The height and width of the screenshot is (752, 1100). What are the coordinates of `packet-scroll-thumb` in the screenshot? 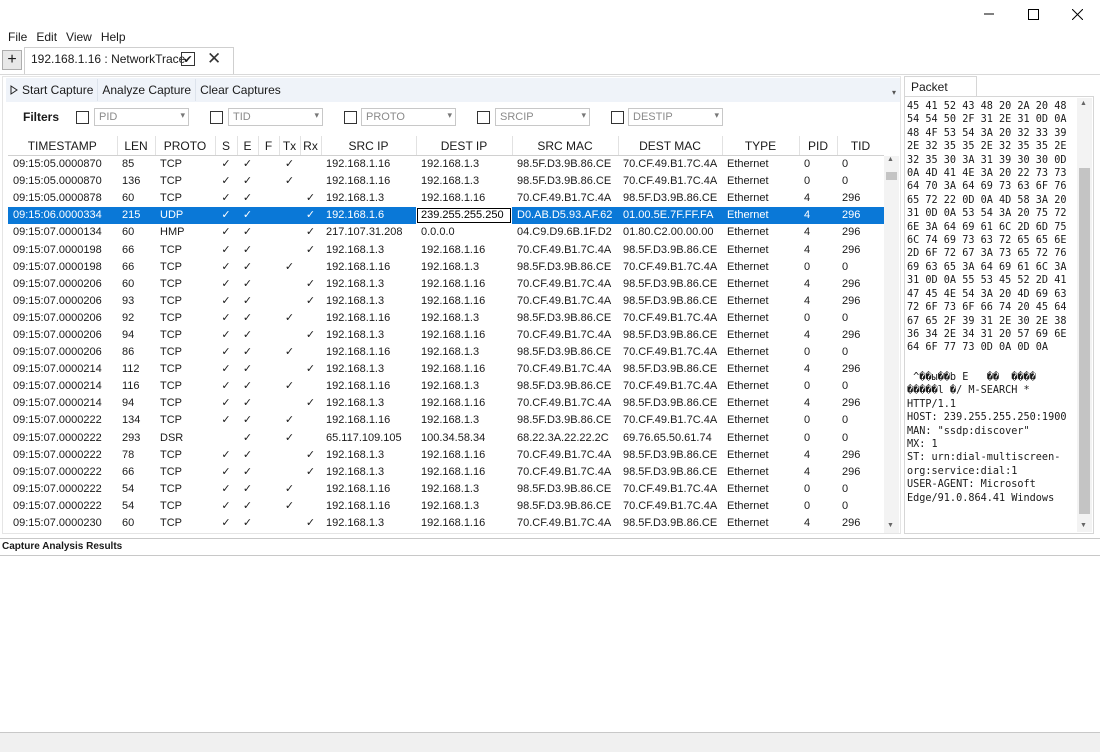 It's located at (1084, 341).